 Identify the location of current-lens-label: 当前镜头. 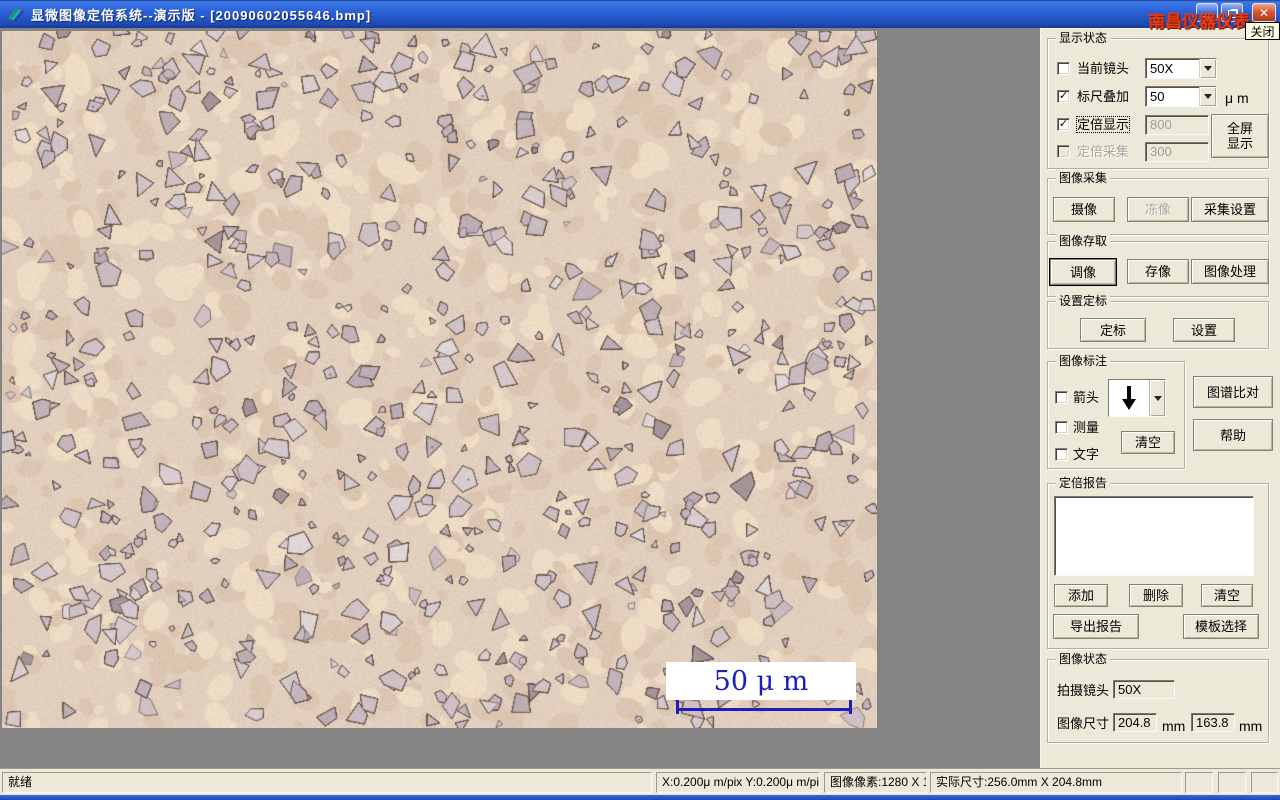
(1103, 68).